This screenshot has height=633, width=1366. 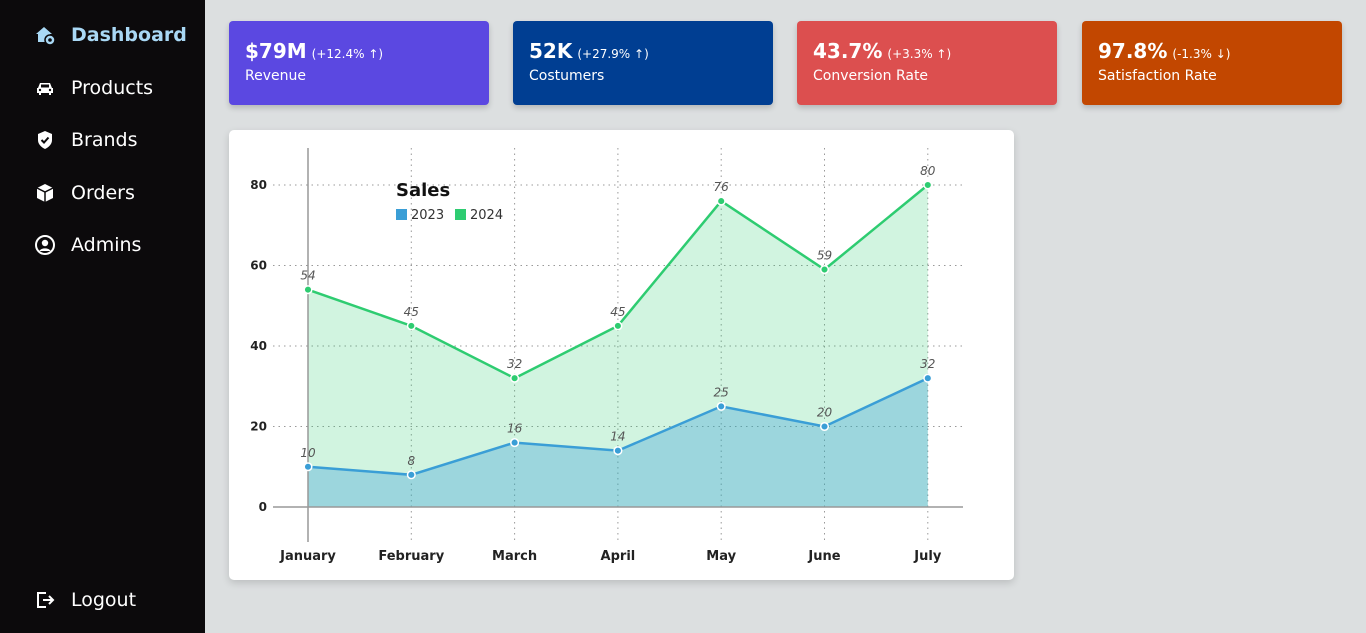 What do you see at coordinates (618, 556) in the screenshot?
I see `x-tick-label: April` at bounding box center [618, 556].